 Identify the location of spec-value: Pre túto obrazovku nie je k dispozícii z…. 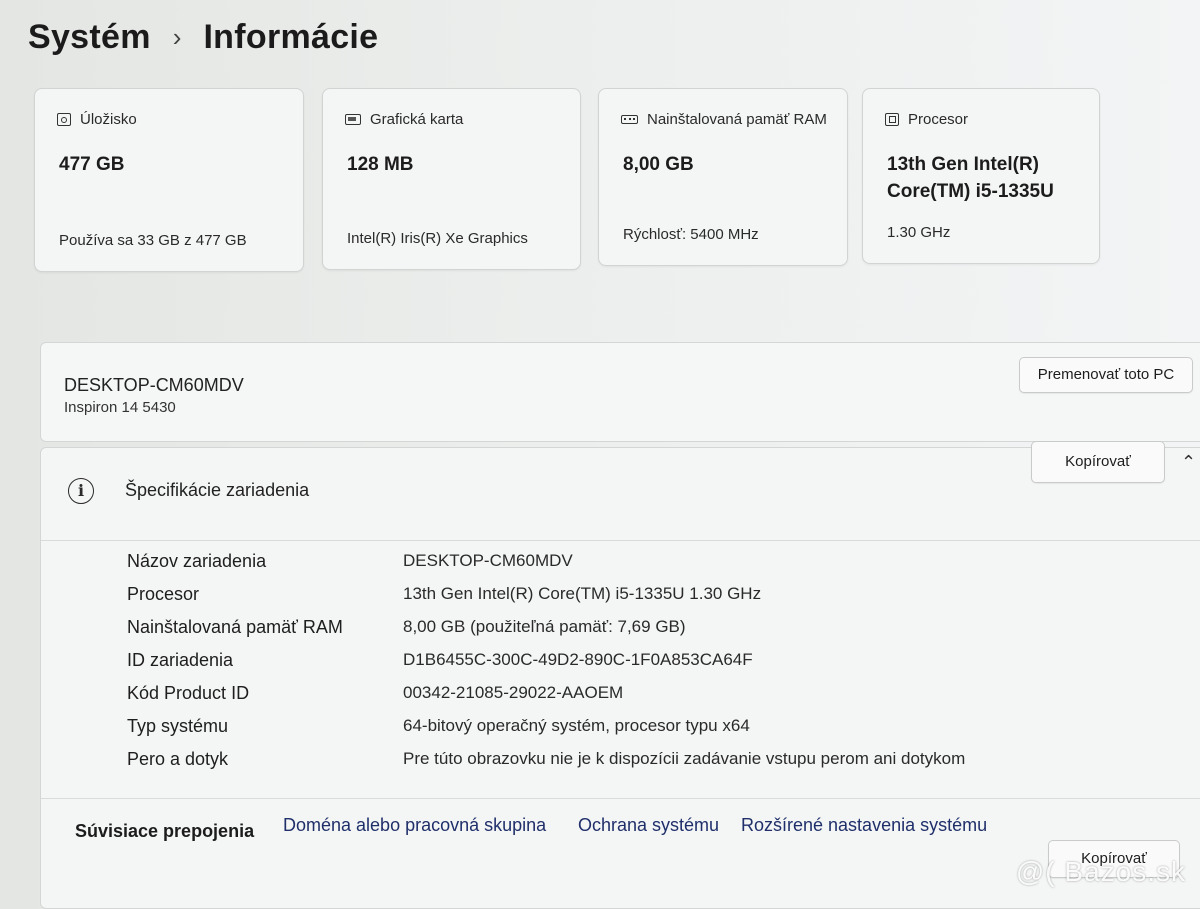
(684, 758).